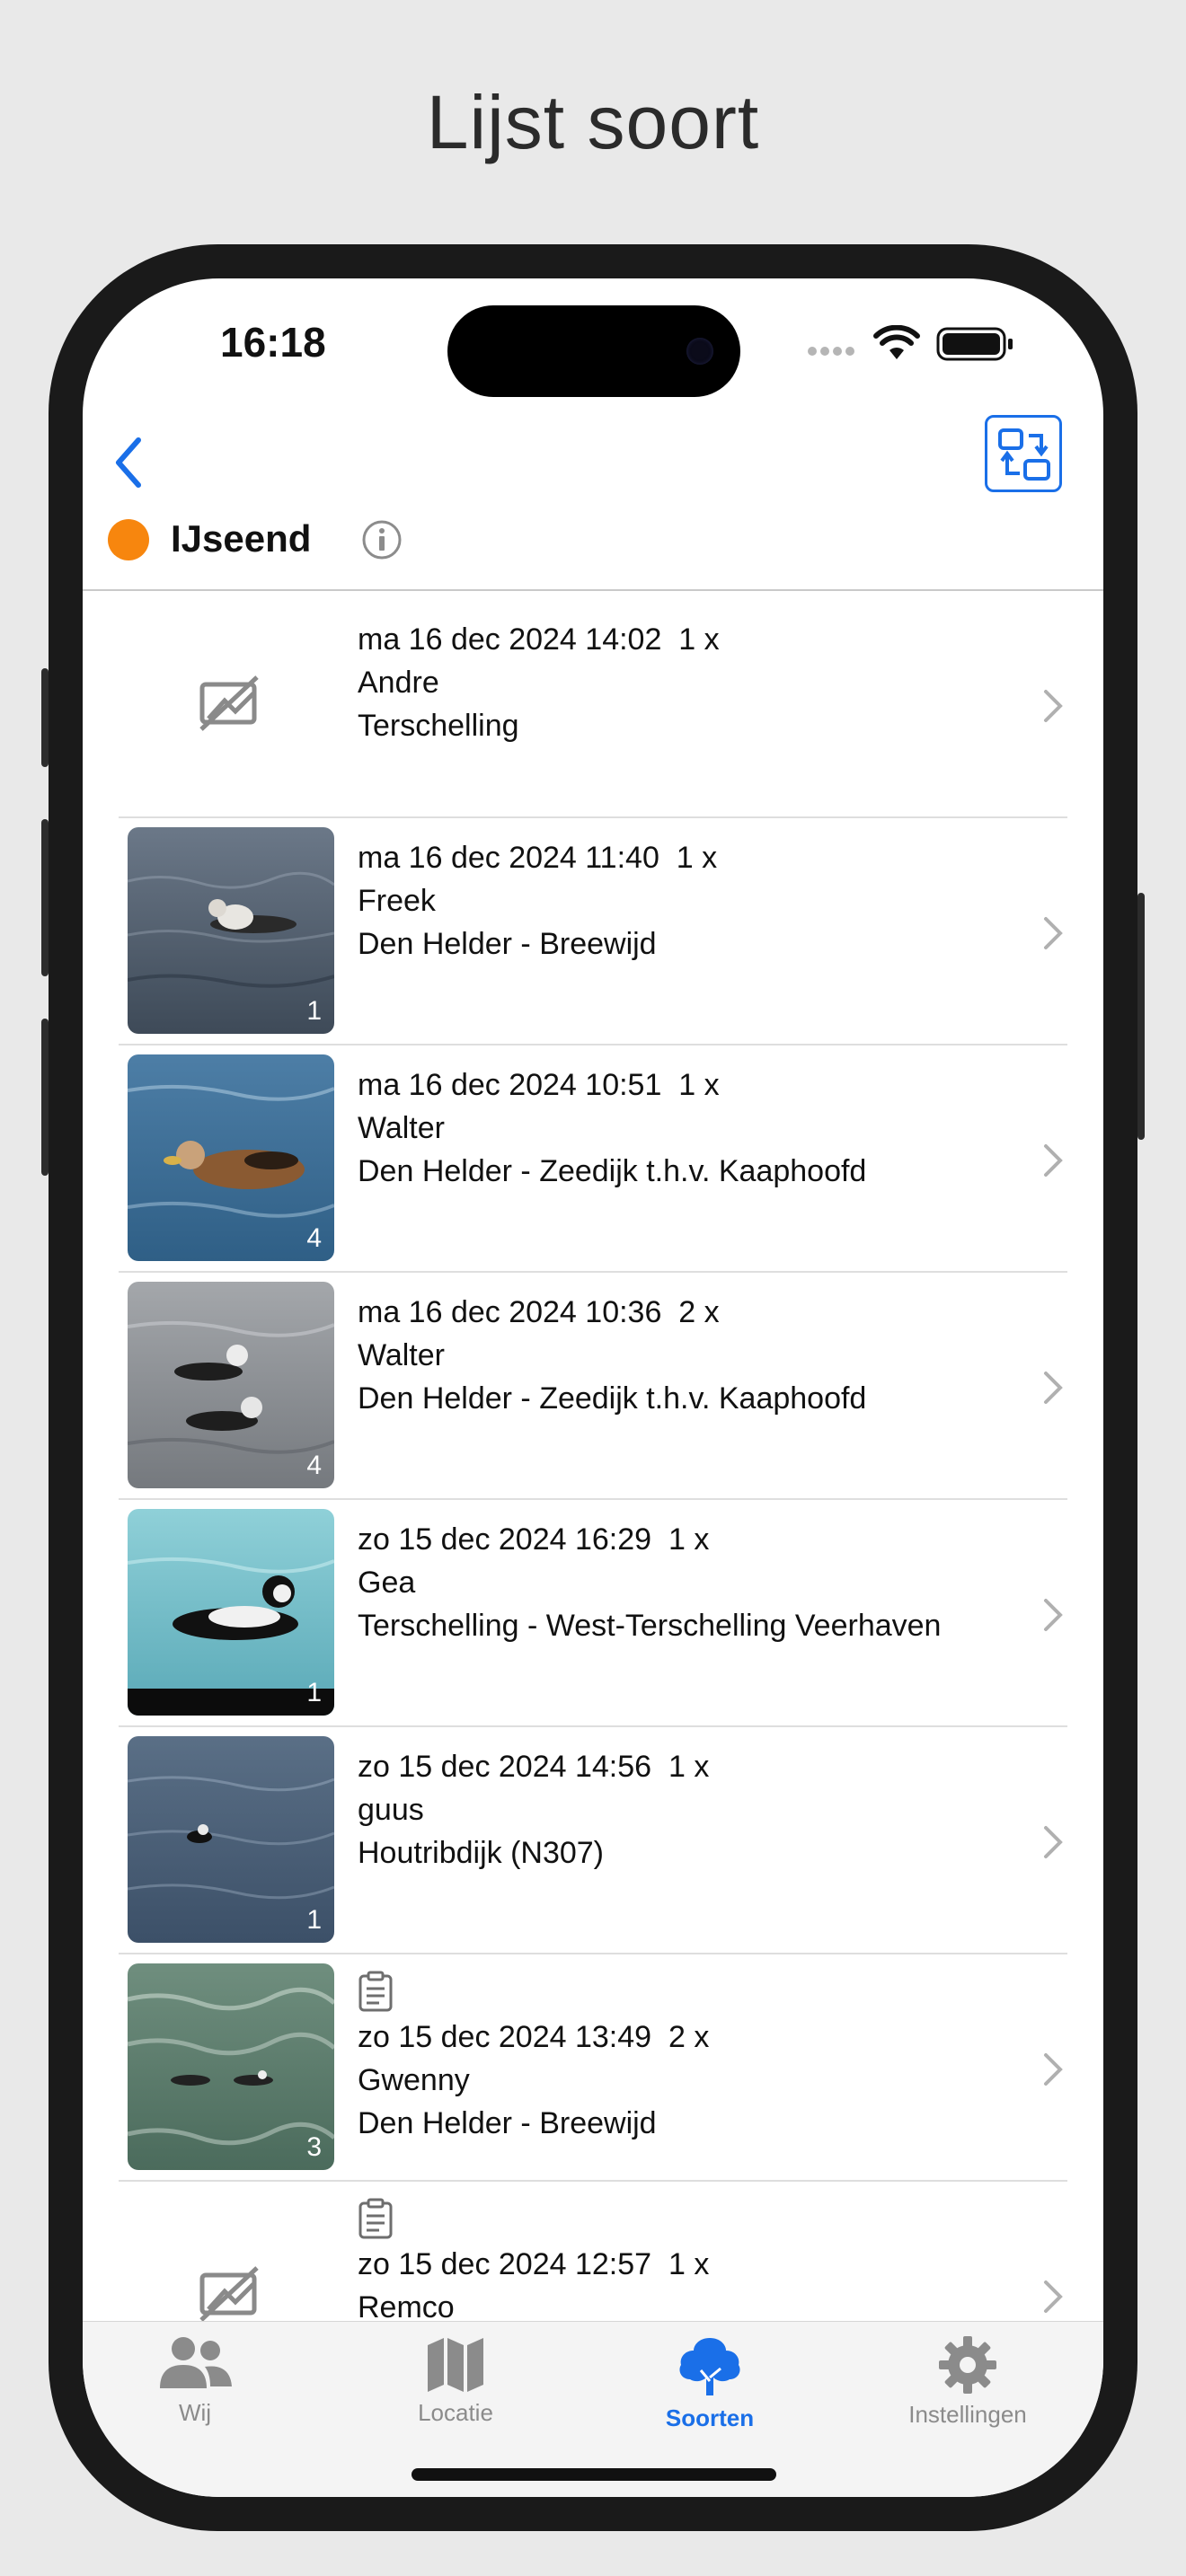  I want to click on tab-label: Instellingen, so click(967, 2414).